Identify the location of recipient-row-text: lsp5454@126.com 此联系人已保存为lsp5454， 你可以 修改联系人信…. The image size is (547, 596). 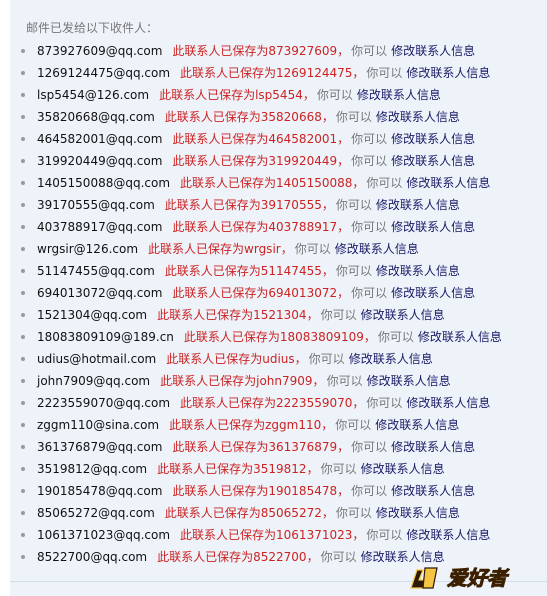
(239, 95).